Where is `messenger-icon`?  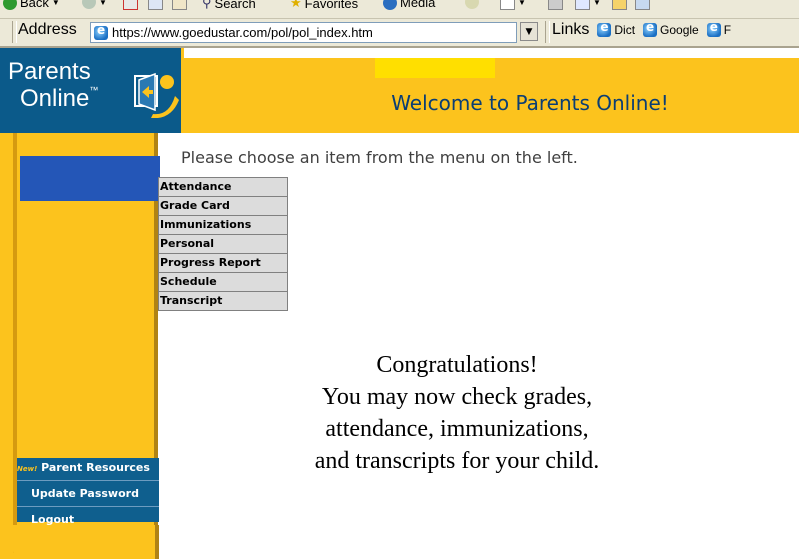
messenger-icon is located at coordinates (642, 5).